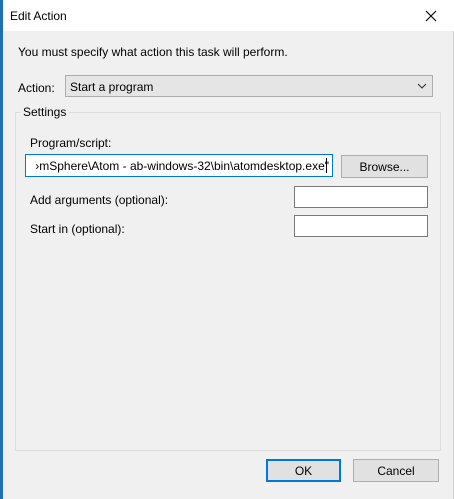 This screenshot has width=454, height=499. Describe the element at coordinates (422, 86) in the screenshot. I see `chevron-down-icon` at that location.